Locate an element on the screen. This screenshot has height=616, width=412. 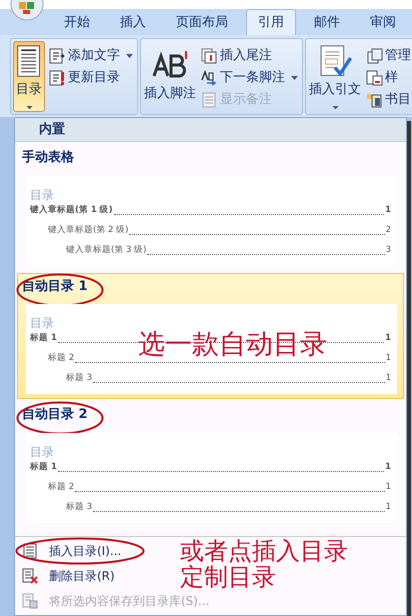
endnote-icon is located at coordinates (209, 56).